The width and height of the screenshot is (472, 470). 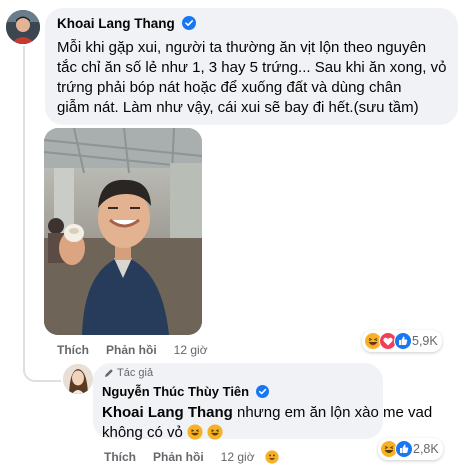 I want to click on comment-photo, so click(x=123, y=231).